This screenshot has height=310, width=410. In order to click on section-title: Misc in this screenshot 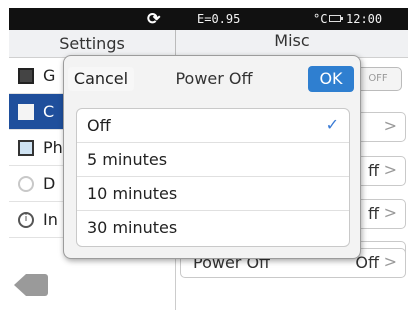, I will do `click(292, 40)`.